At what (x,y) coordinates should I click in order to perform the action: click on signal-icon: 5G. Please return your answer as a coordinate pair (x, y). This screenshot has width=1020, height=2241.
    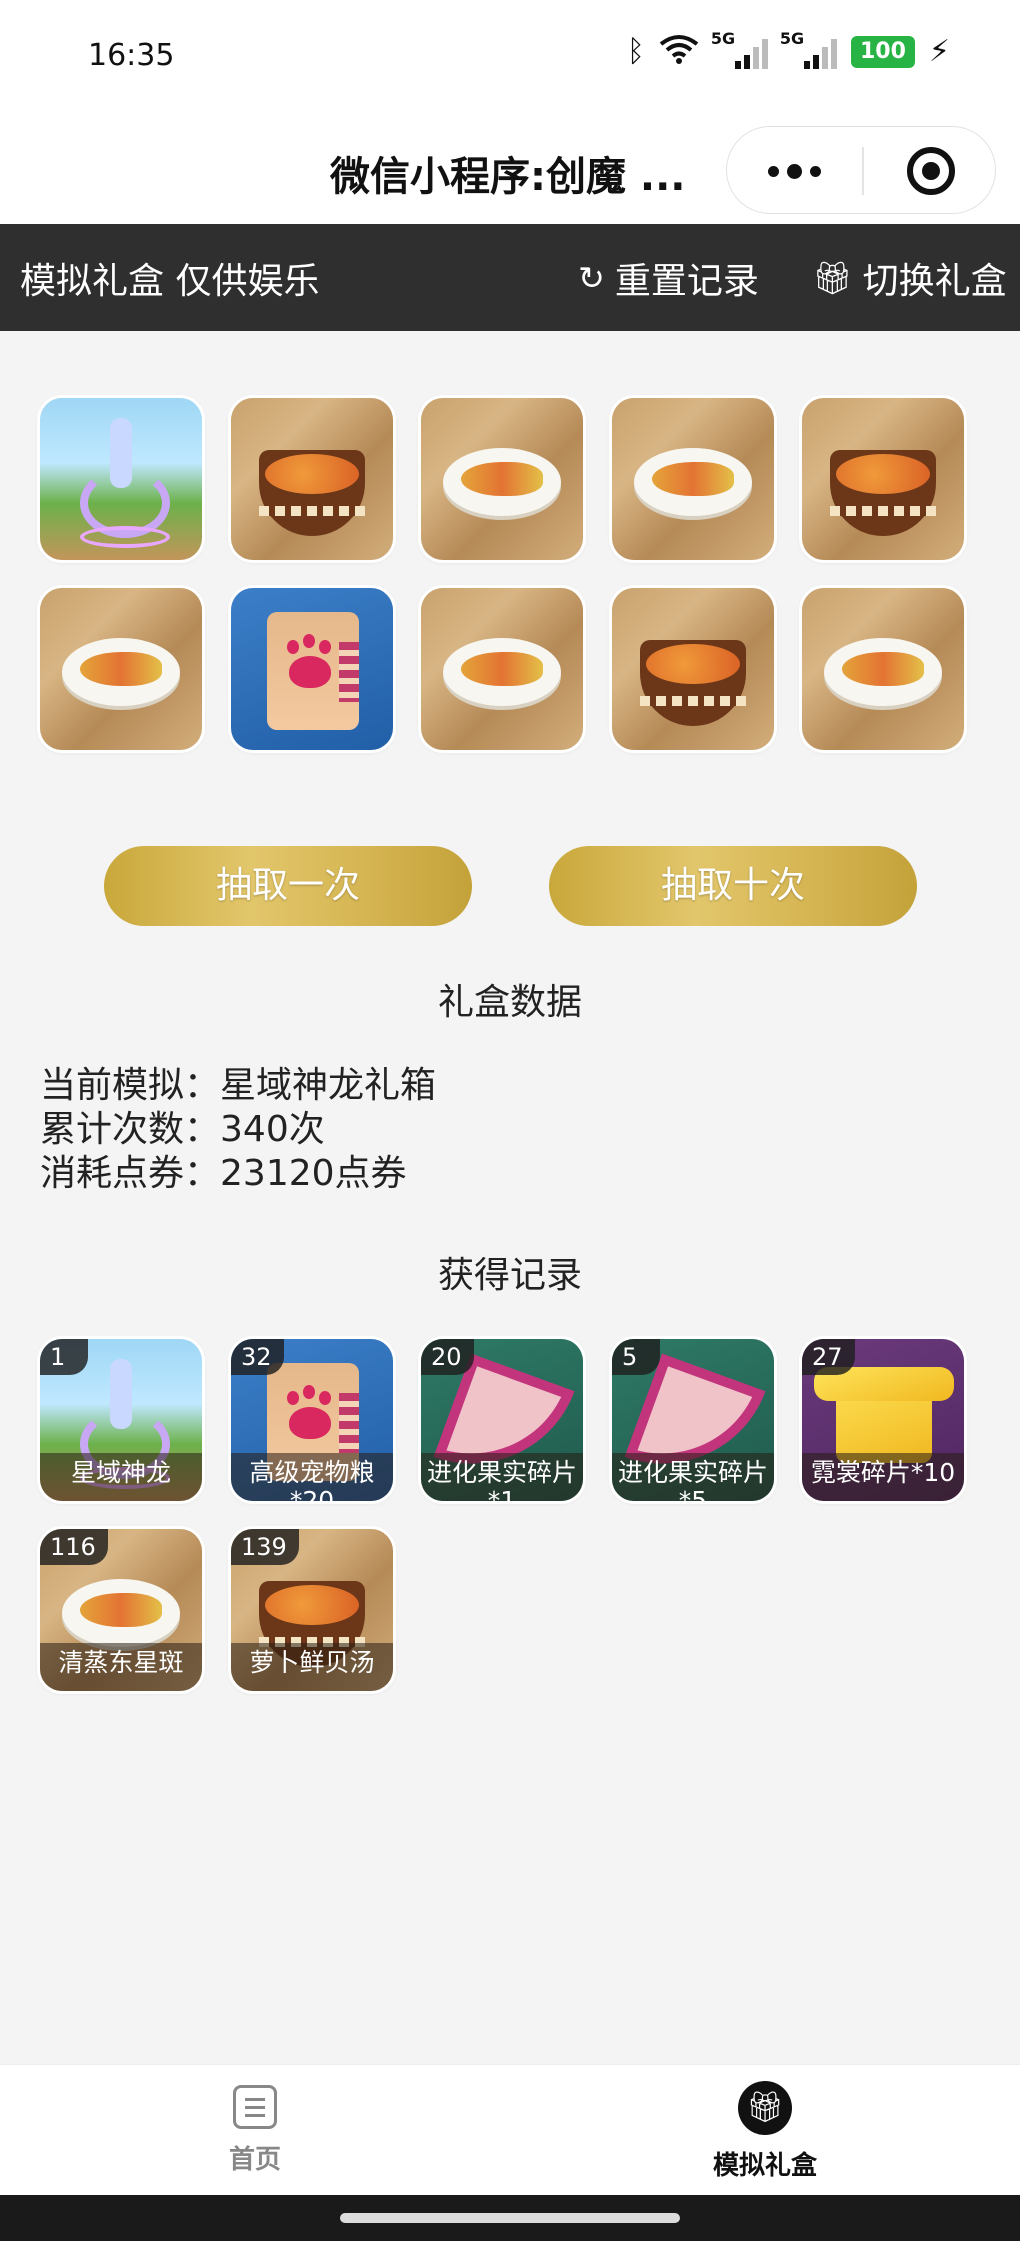
    Looking at the image, I should click on (739, 49).